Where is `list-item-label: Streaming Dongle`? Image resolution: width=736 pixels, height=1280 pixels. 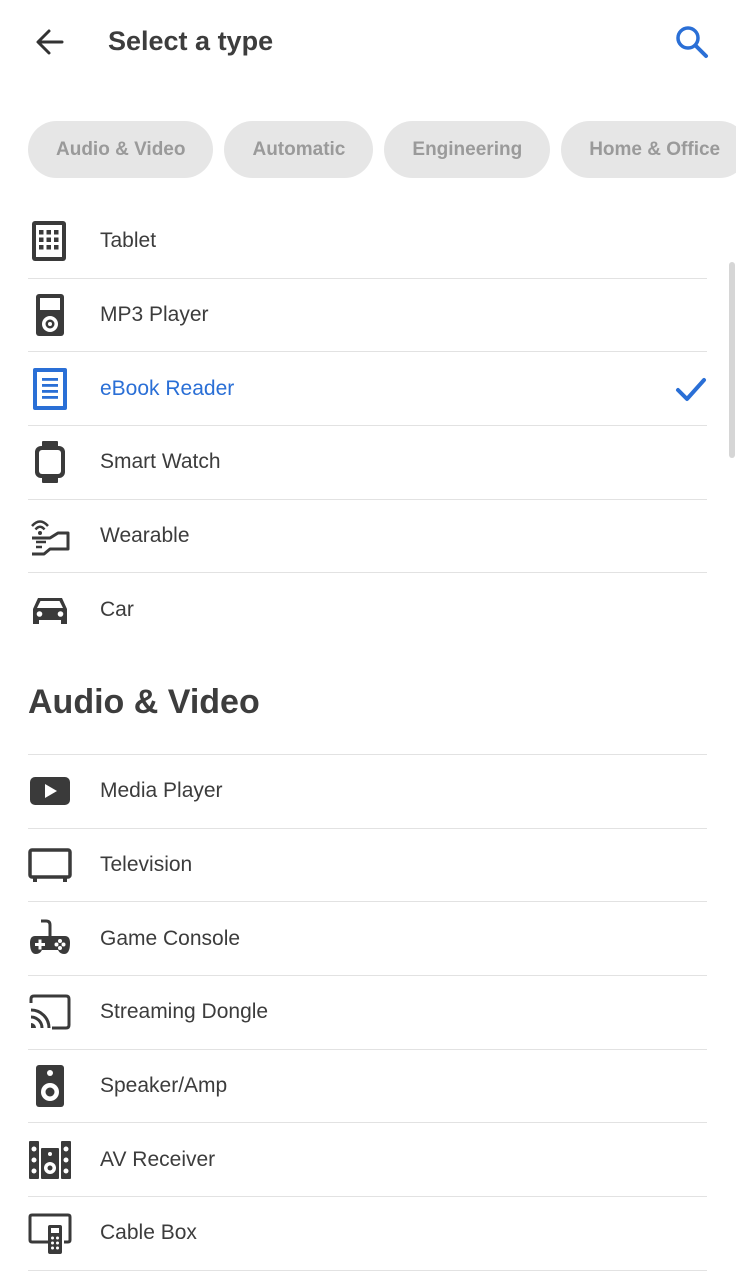 list-item-label: Streaming Dongle is located at coordinates (184, 1012).